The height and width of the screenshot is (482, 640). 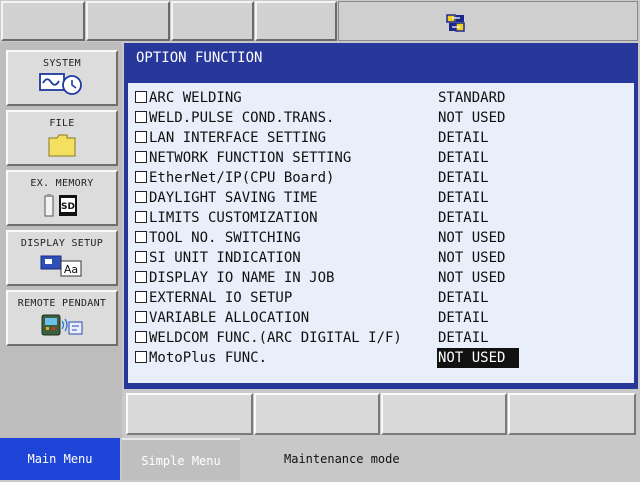 I want to click on option-name: EXTERNAL IO SETUP, so click(x=221, y=298).